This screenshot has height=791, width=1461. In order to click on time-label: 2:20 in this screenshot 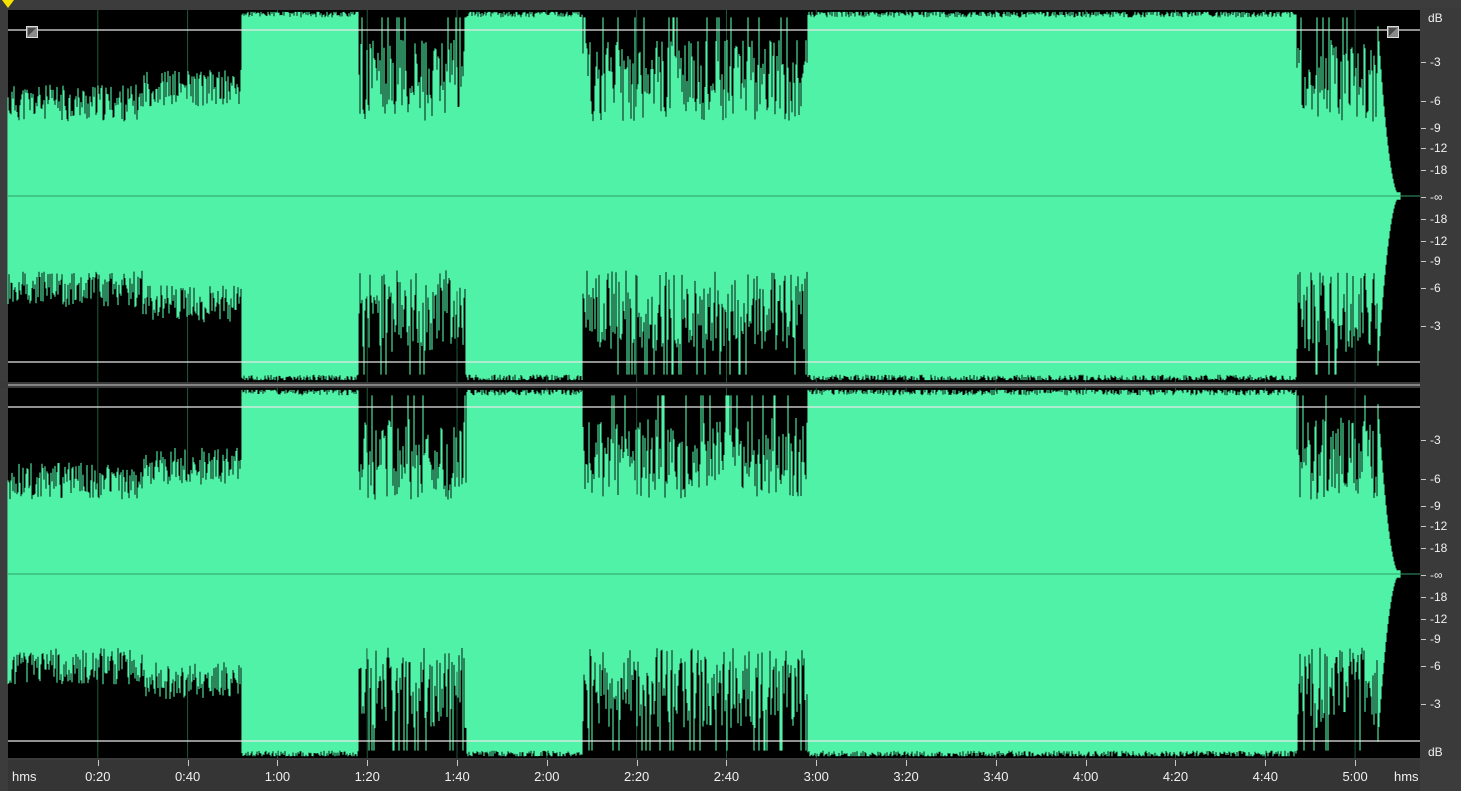, I will do `click(636, 776)`.